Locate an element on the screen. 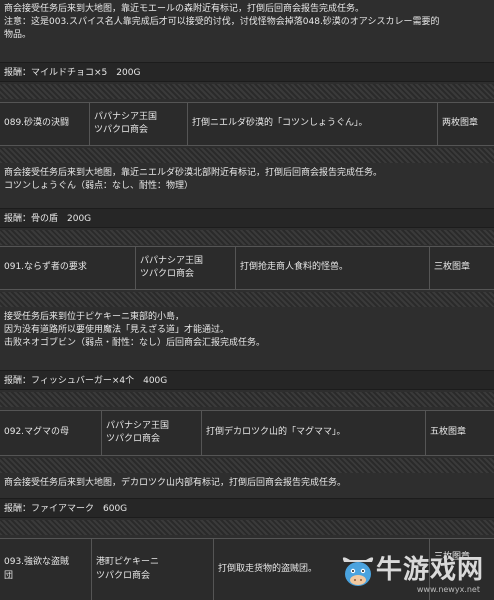 This screenshot has width=494, height=600. quest-name: 091.ならず者の要求 is located at coordinates (68, 268).